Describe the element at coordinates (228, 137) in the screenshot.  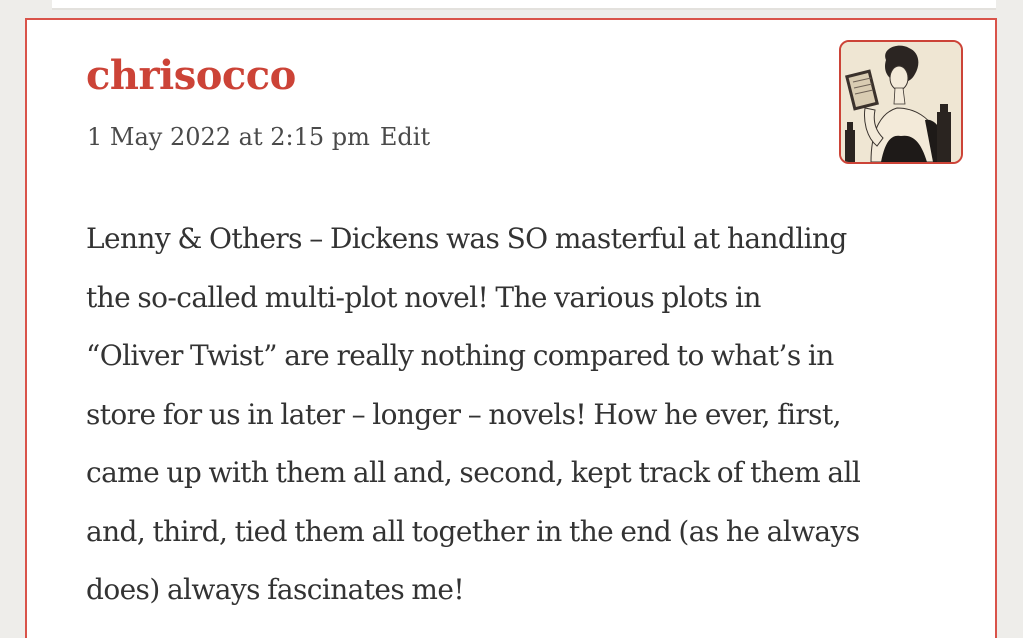
I see `comment-date-link: 1 May 2022 at 2:15 pm` at that location.